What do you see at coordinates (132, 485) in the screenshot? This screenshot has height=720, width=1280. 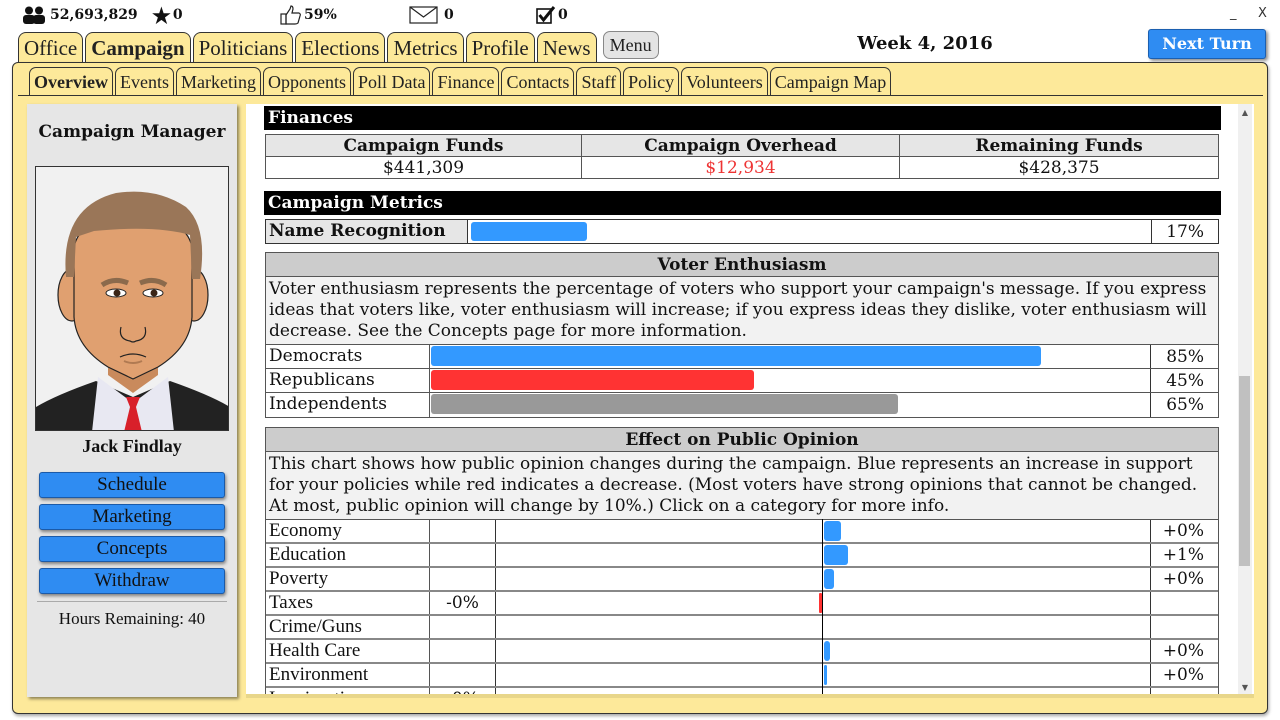 I see `schedule-button: Schedule` at bounding box center [132, 485].